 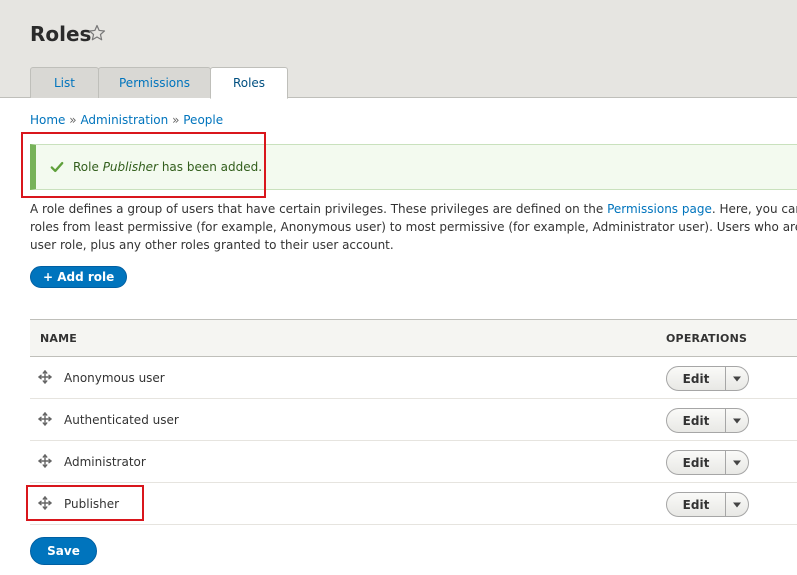 I want to click on status-suffix: has been added., so click(x=212, y=167).